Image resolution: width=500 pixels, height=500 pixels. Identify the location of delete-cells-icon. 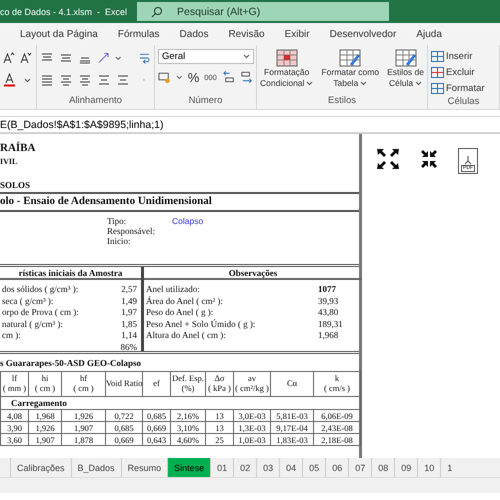
(437, 72).